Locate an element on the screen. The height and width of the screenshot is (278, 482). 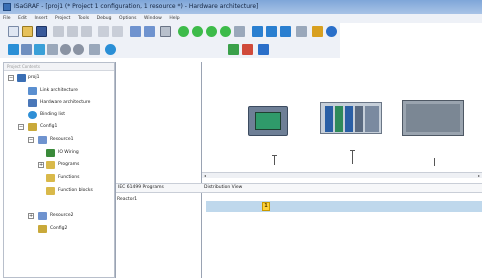
distribution-header-label: Distribution View is located at coordinates (223, 187).